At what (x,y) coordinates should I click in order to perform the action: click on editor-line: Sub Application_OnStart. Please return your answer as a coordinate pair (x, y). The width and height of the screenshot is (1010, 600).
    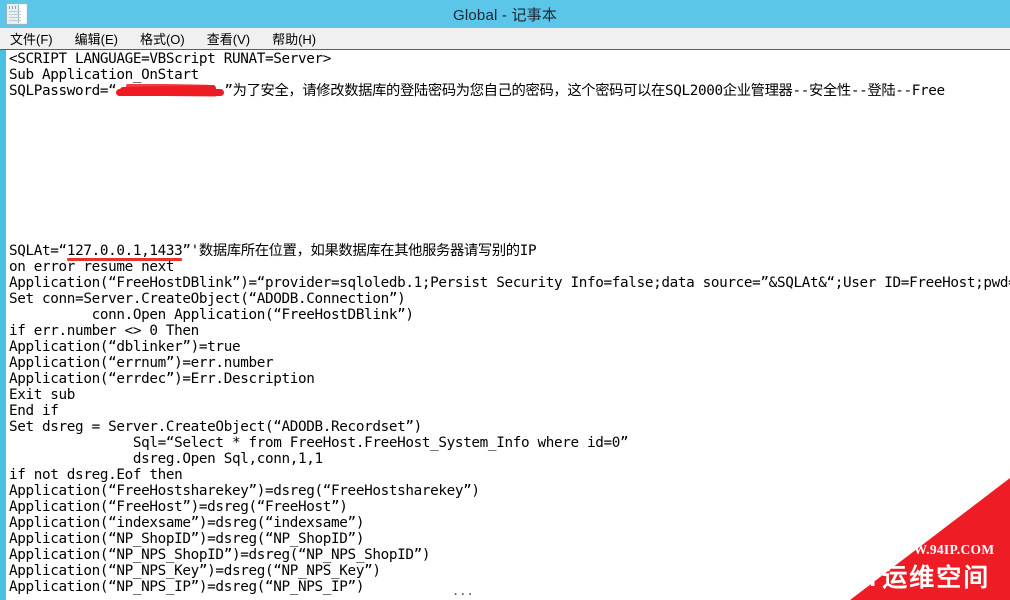
    Looking at the image, I should click on (104, 75).